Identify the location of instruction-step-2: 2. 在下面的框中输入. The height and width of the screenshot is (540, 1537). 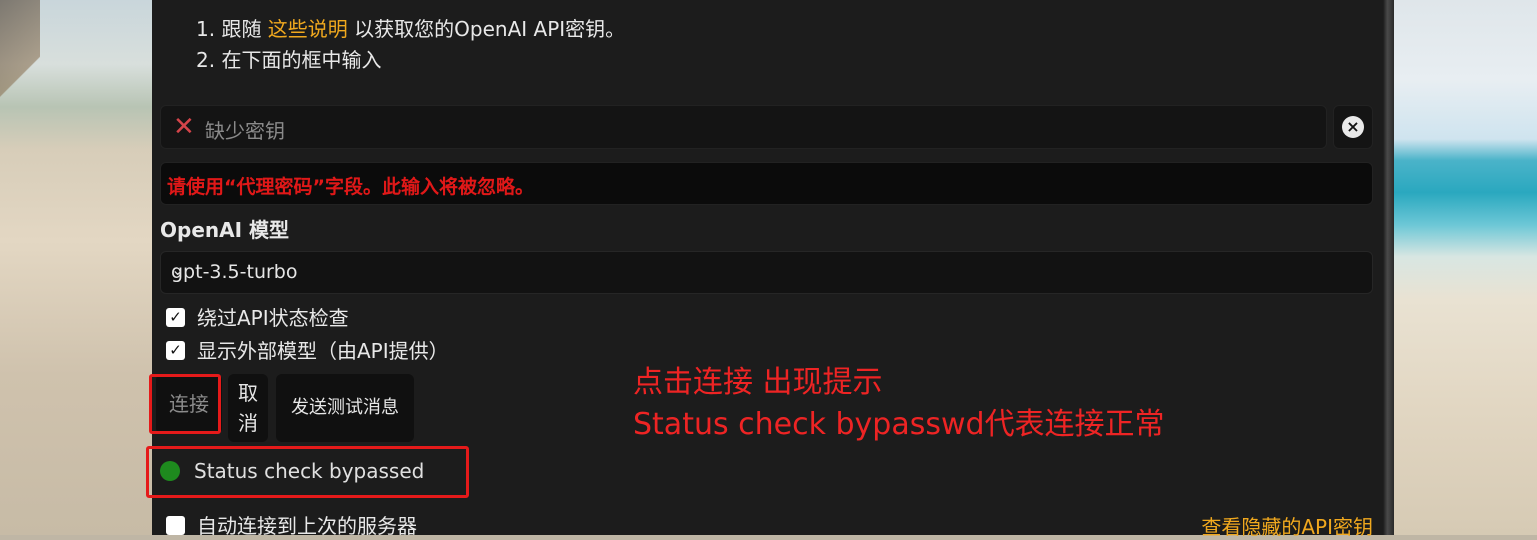
(289, 60).